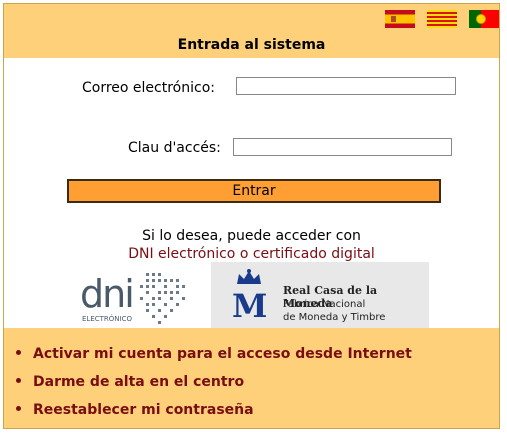  I want to click on dni-logo: dni ELECTRÓNICO, so click(134, 298).